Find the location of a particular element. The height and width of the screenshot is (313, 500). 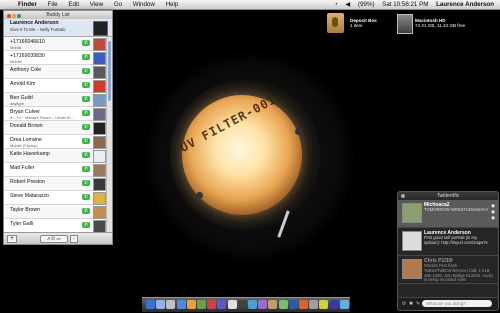

minimize-button is located at coordinates (14, 16).